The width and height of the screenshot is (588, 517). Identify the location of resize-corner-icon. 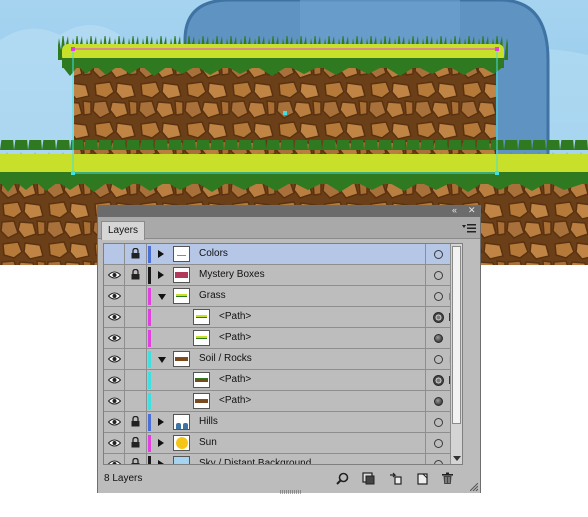
(474, 487).